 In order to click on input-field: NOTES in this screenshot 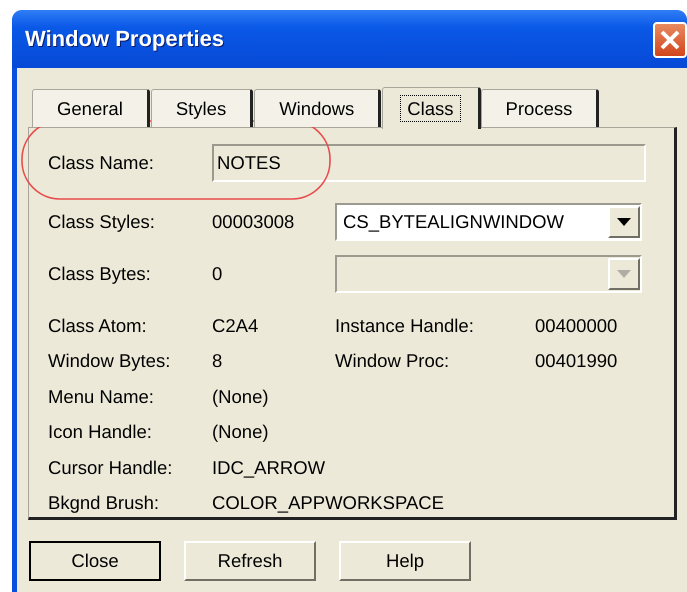, I will do `click(429, 163)`.